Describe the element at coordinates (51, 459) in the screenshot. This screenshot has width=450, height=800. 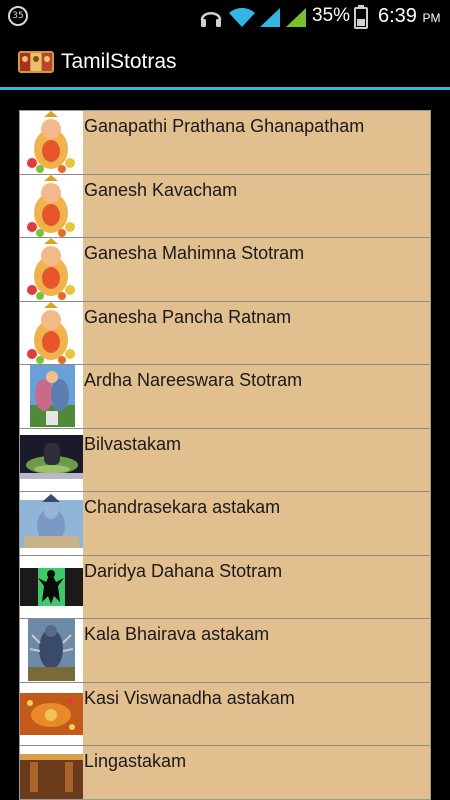
I see `shiva-lingam-image` at that location.